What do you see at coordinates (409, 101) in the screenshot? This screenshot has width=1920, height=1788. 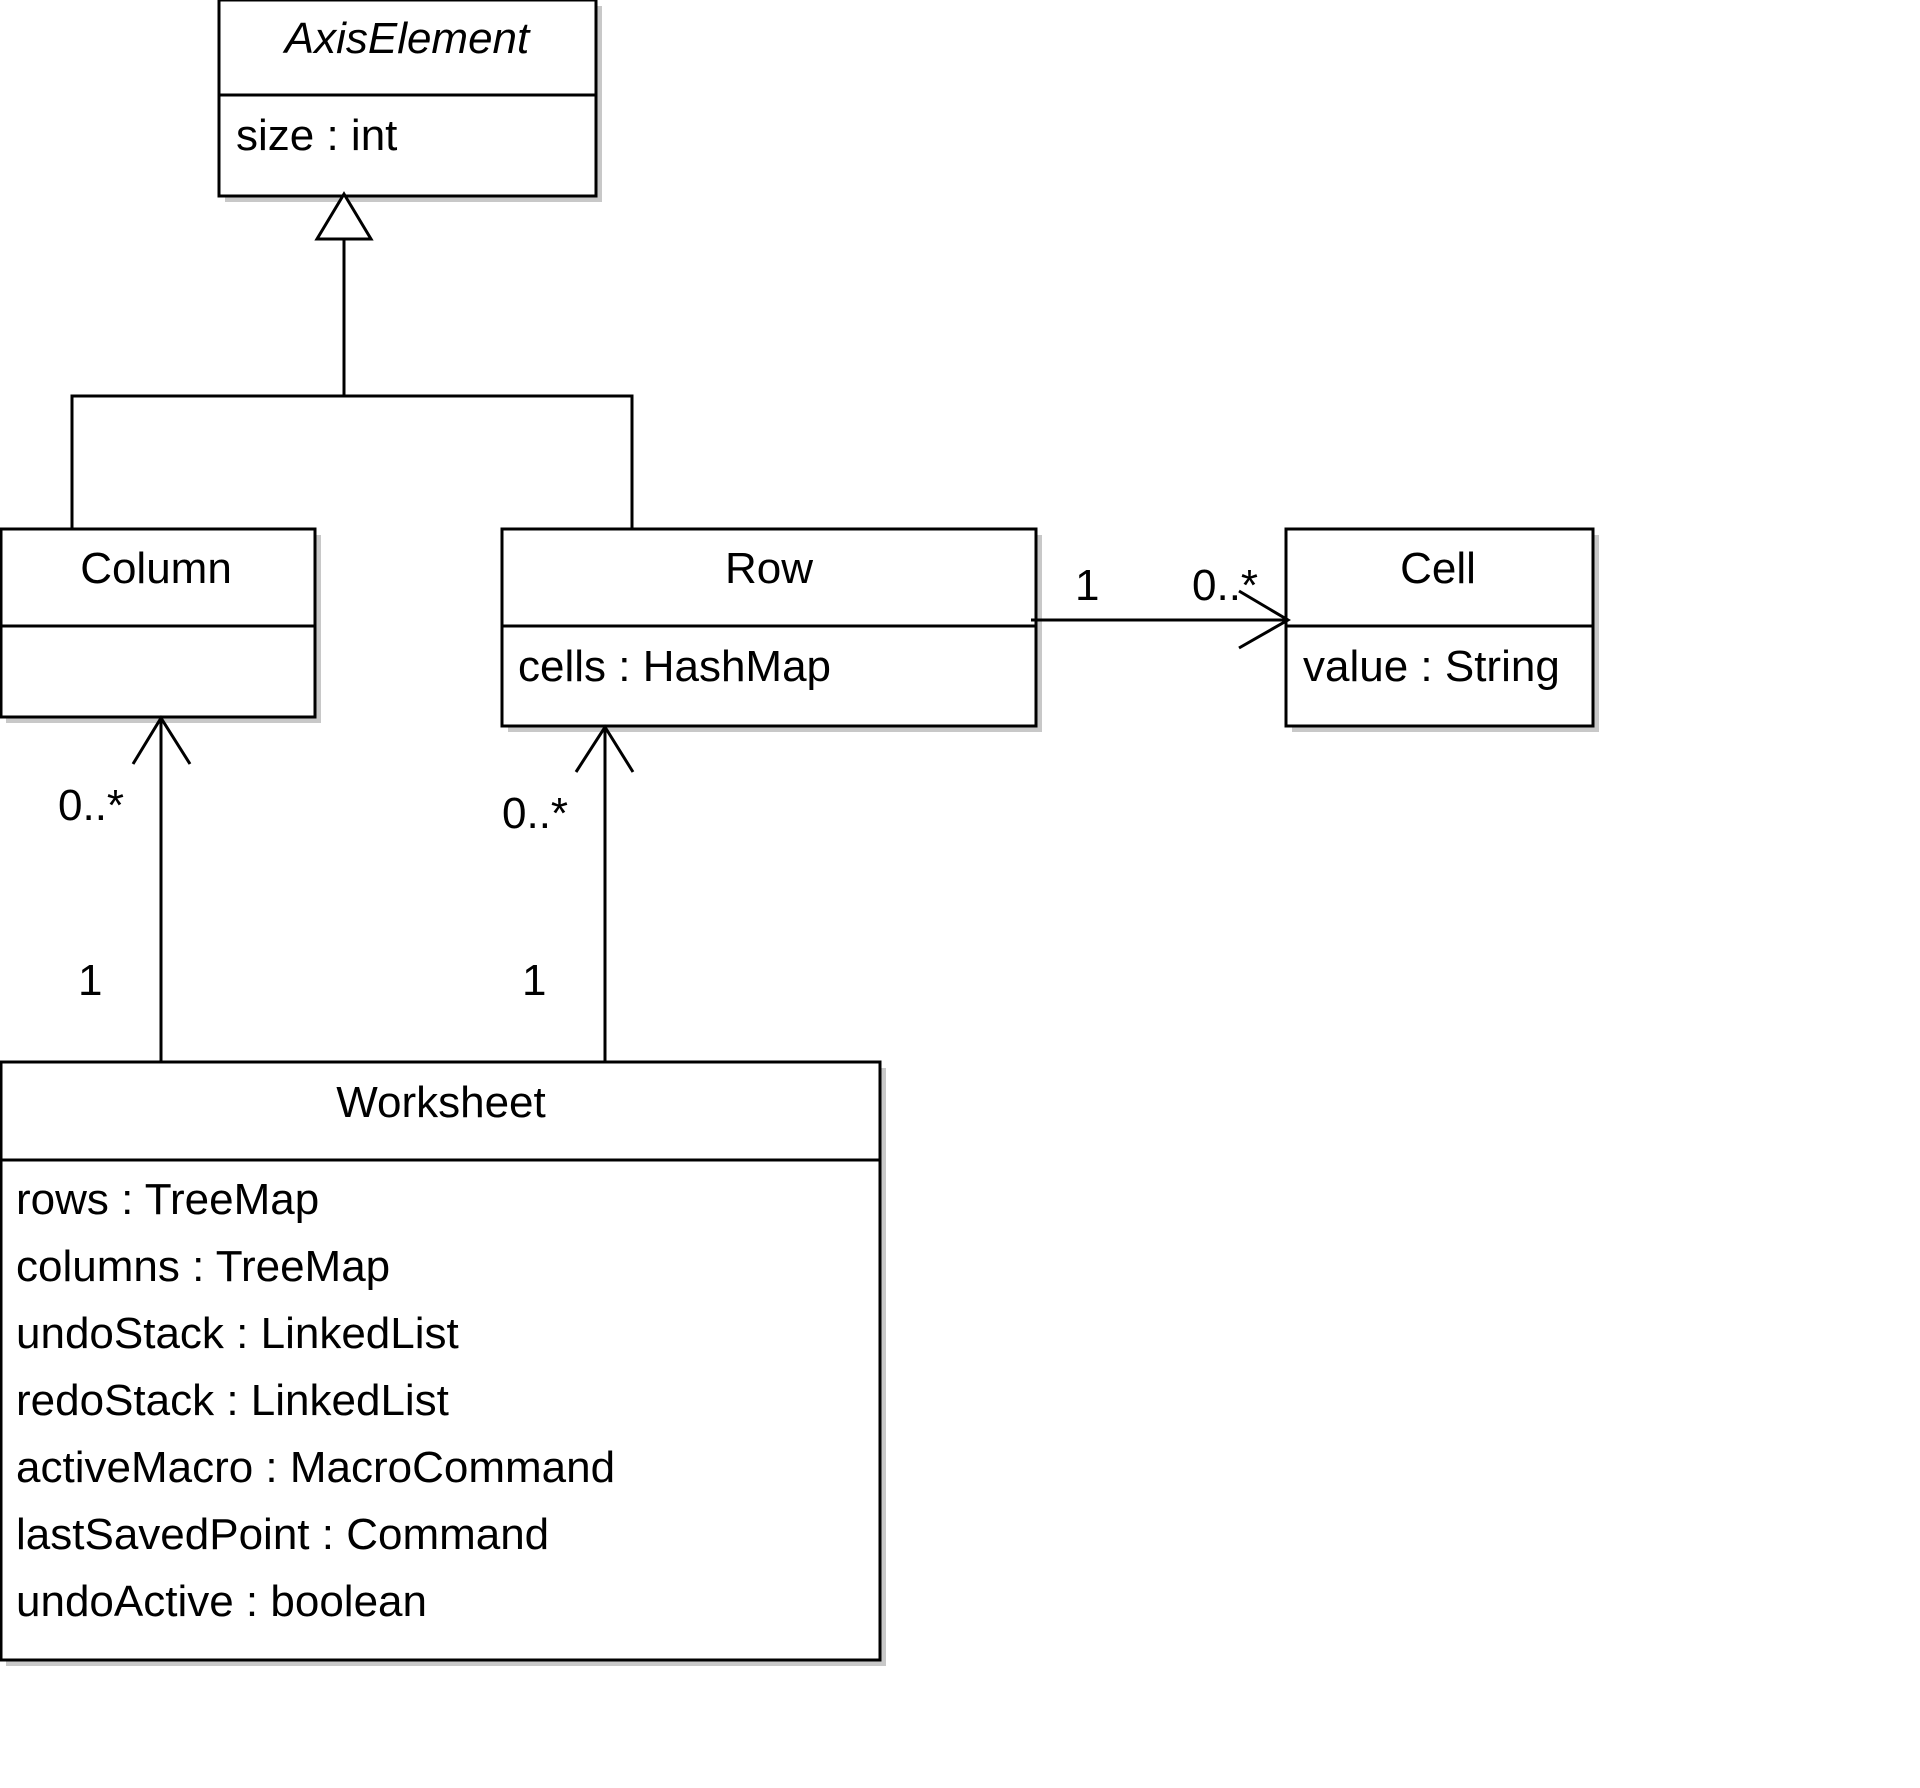 I see `class-axis-element: AxisElement size : int` at bounding box center [409, 101].